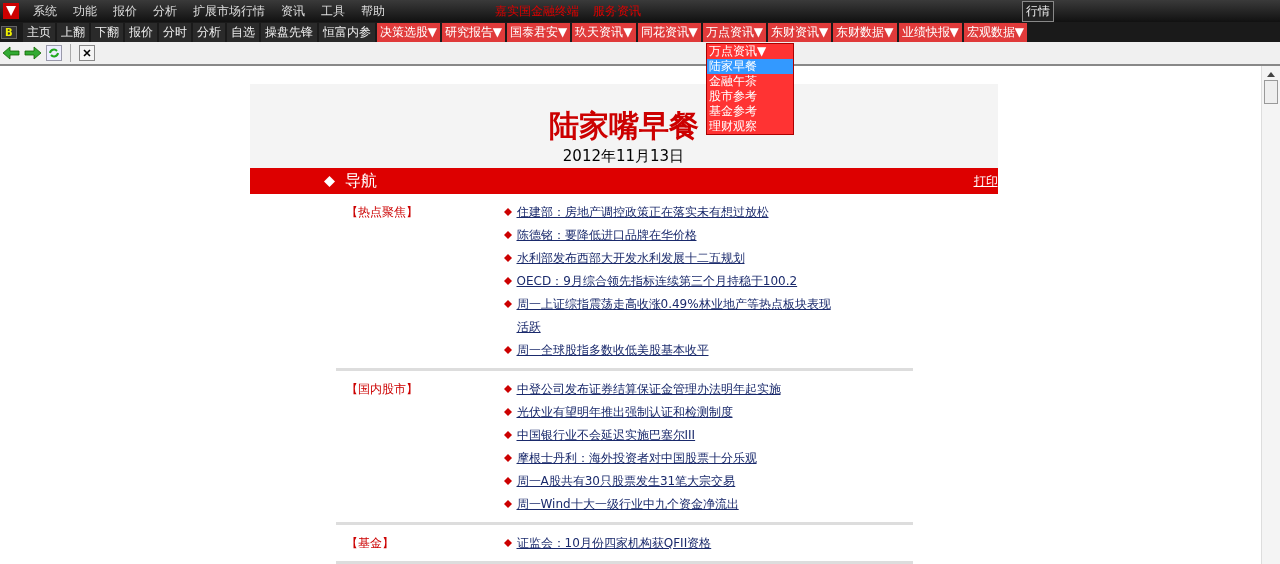  Describe the element at coordinates (930, 32) in the screenshot. I see `dropdown-button: 业绩快报▼` at that location.